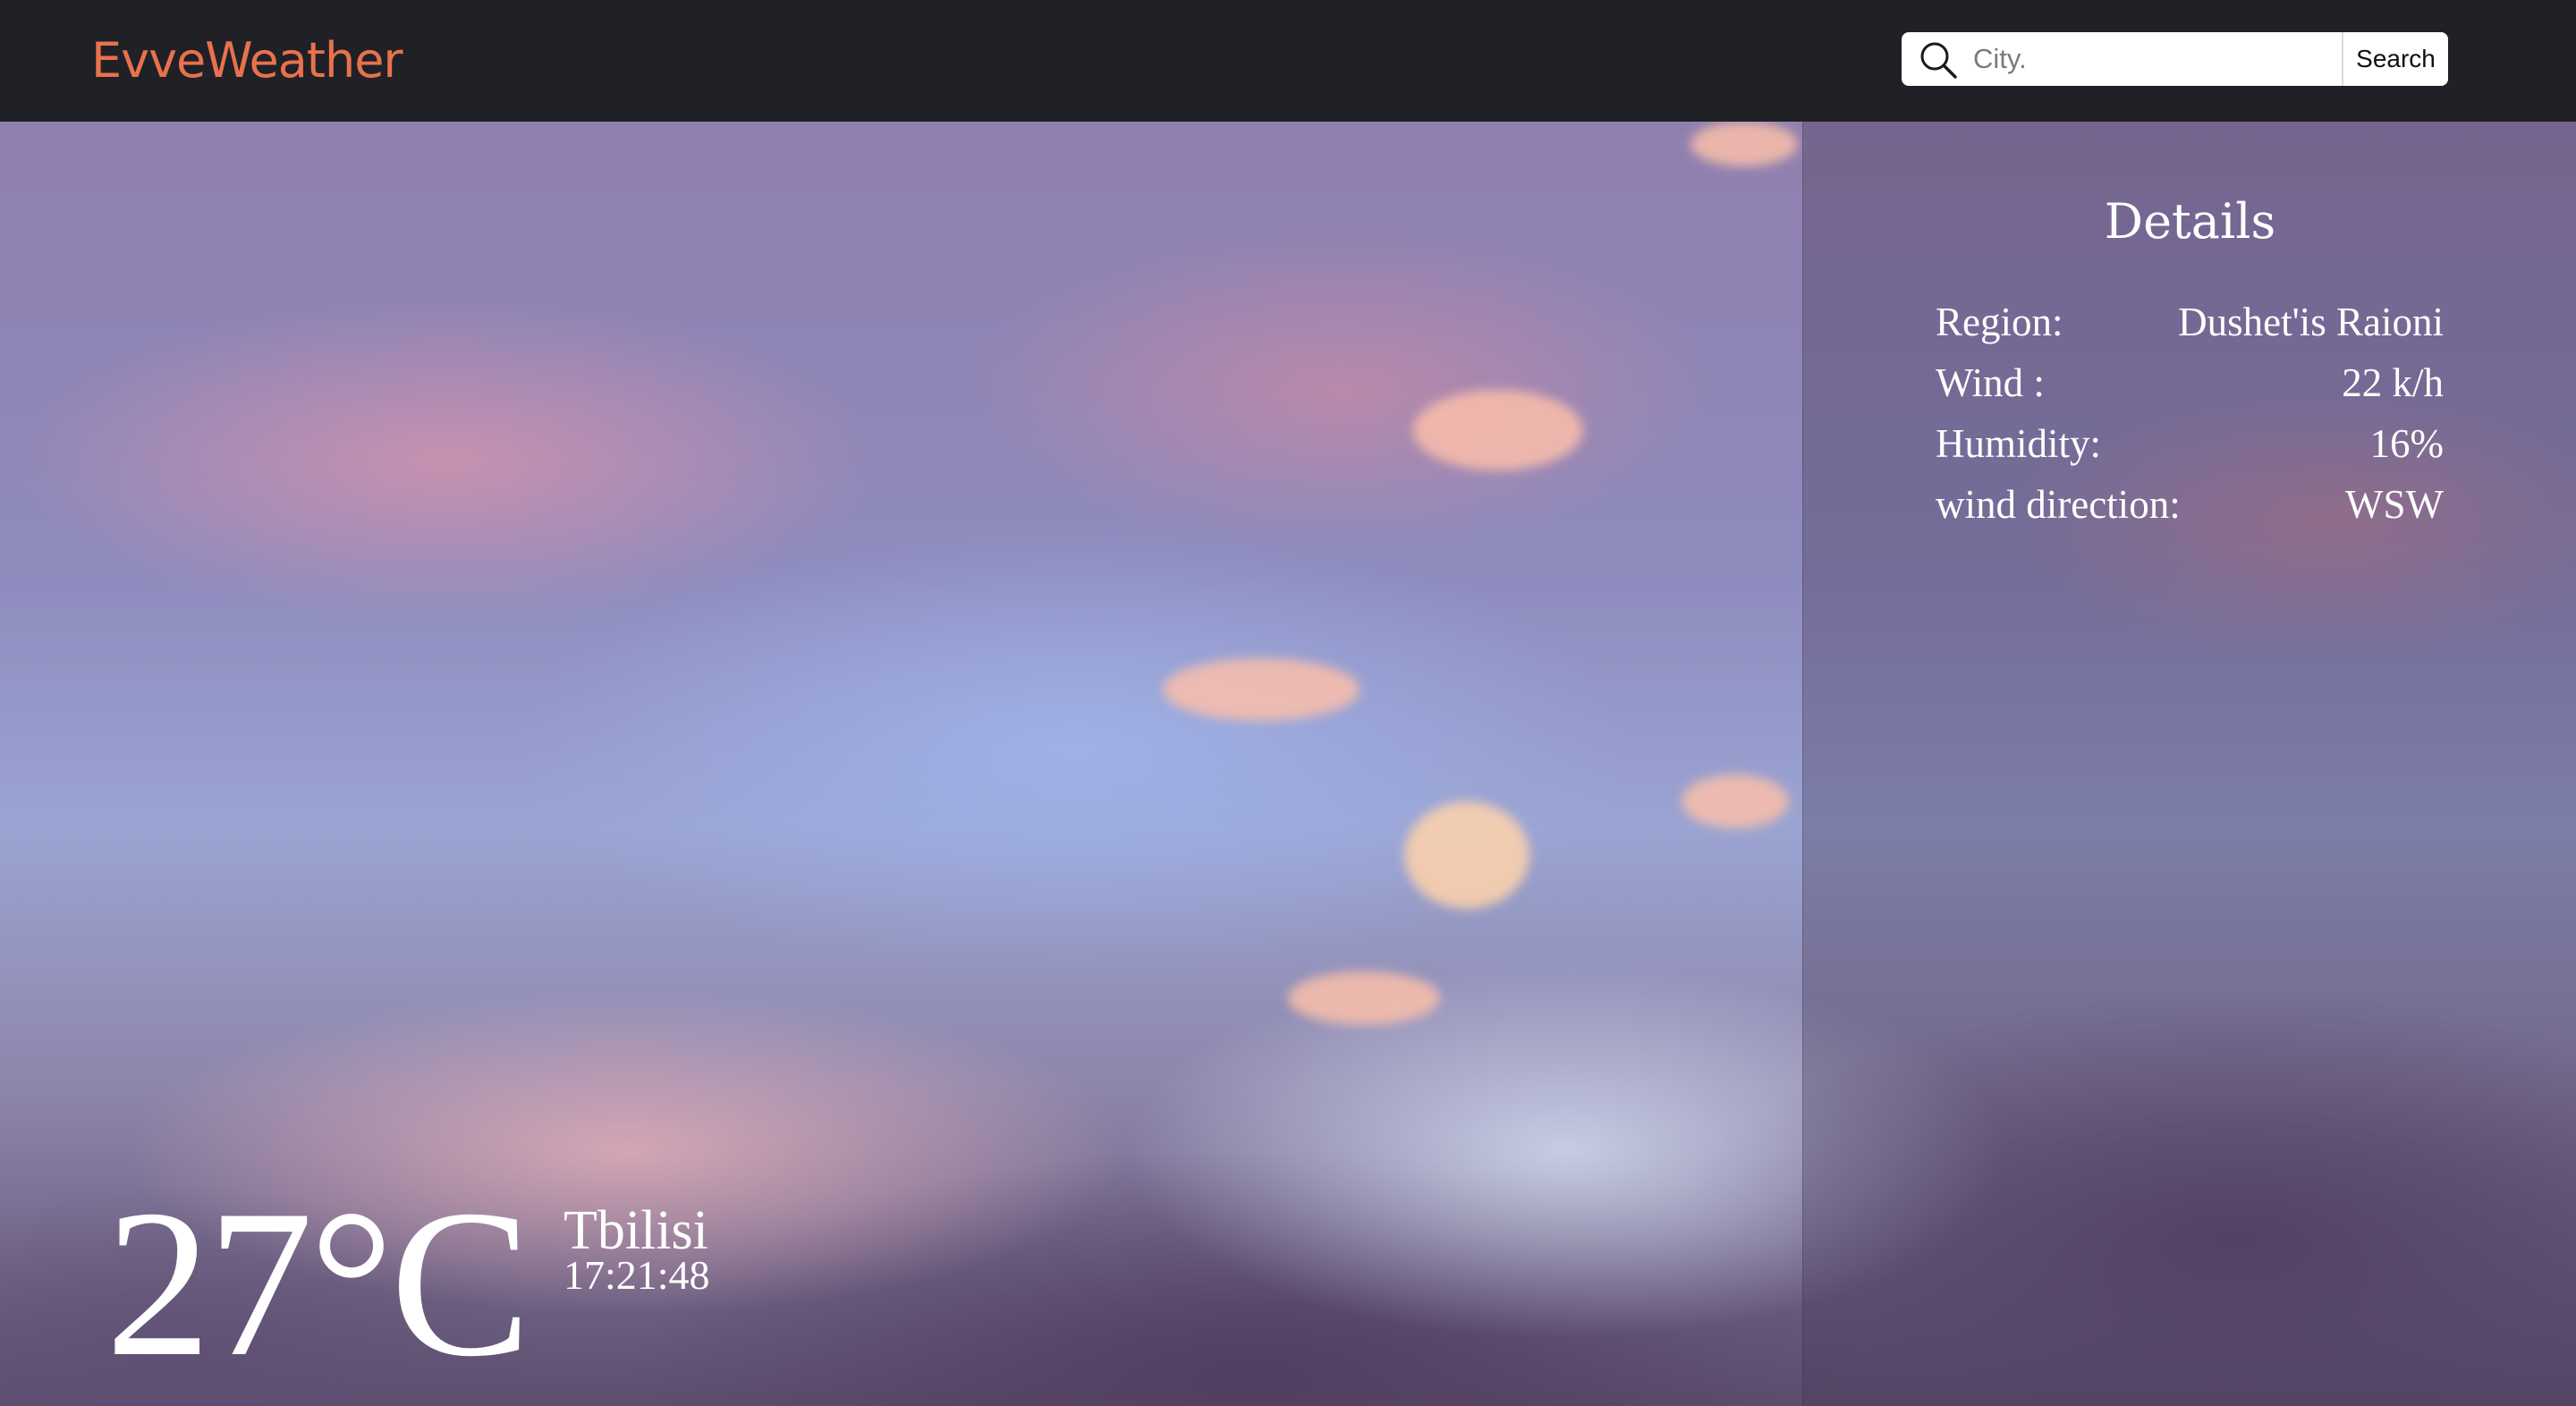 The image size is (2576, 1406). I want to click on detail-value: WSW, so click(2394, 505).